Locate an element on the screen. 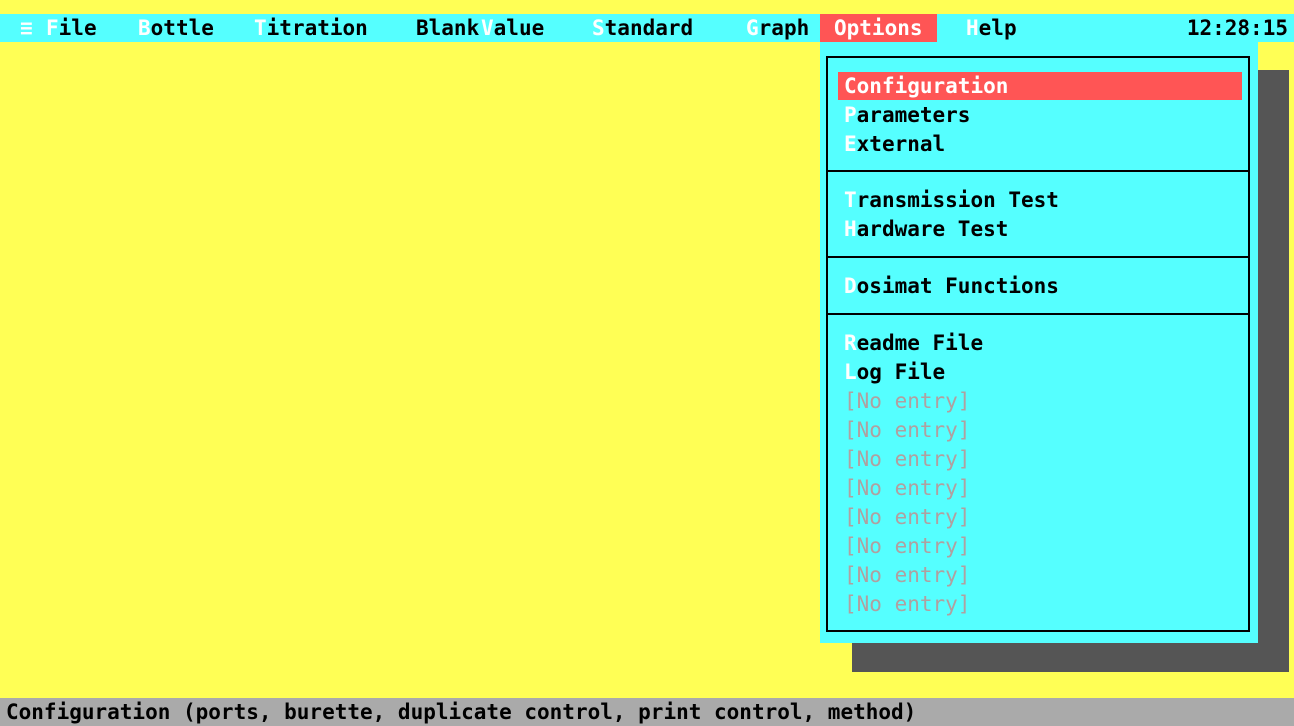  menu-options-label: Options is located at coordinates (878, 28).